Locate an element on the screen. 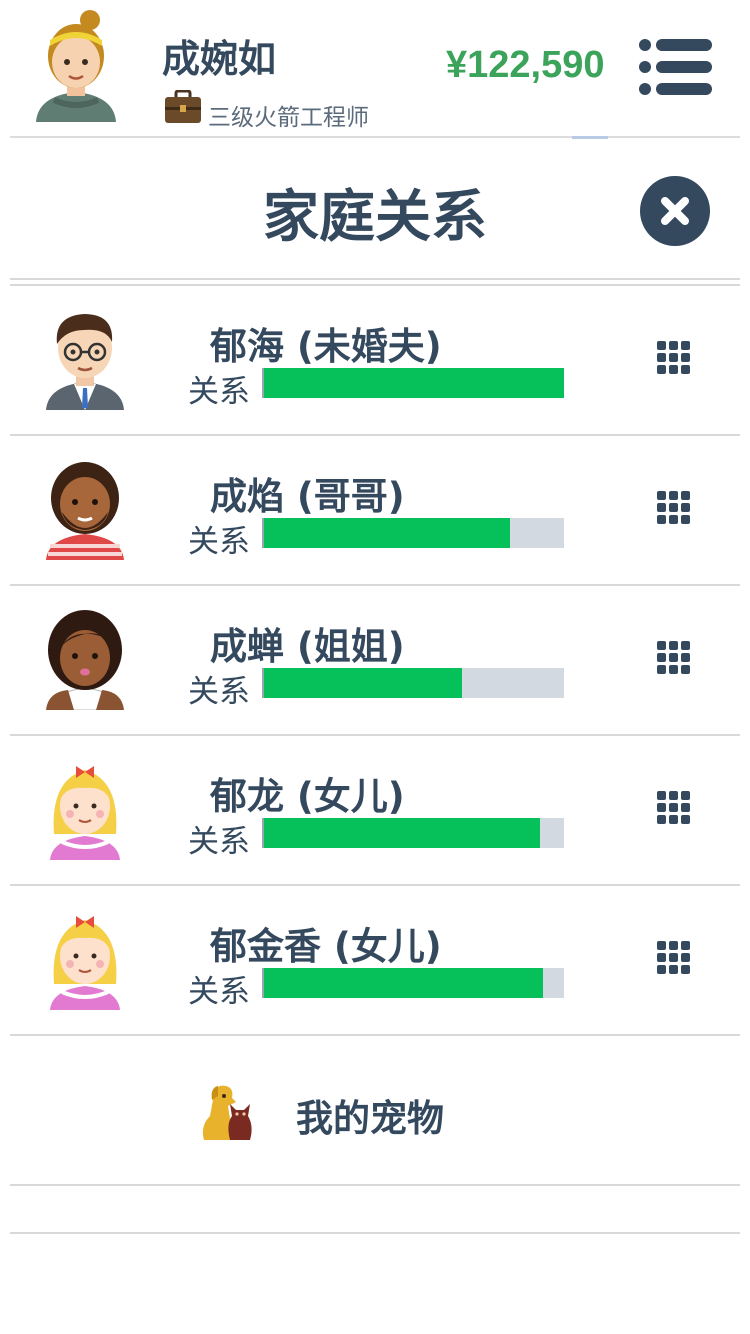 Image resolution: width=750 pixels, height=1334 pixels. pet-dog-cat-icon is located at coordinates (228, 1111).